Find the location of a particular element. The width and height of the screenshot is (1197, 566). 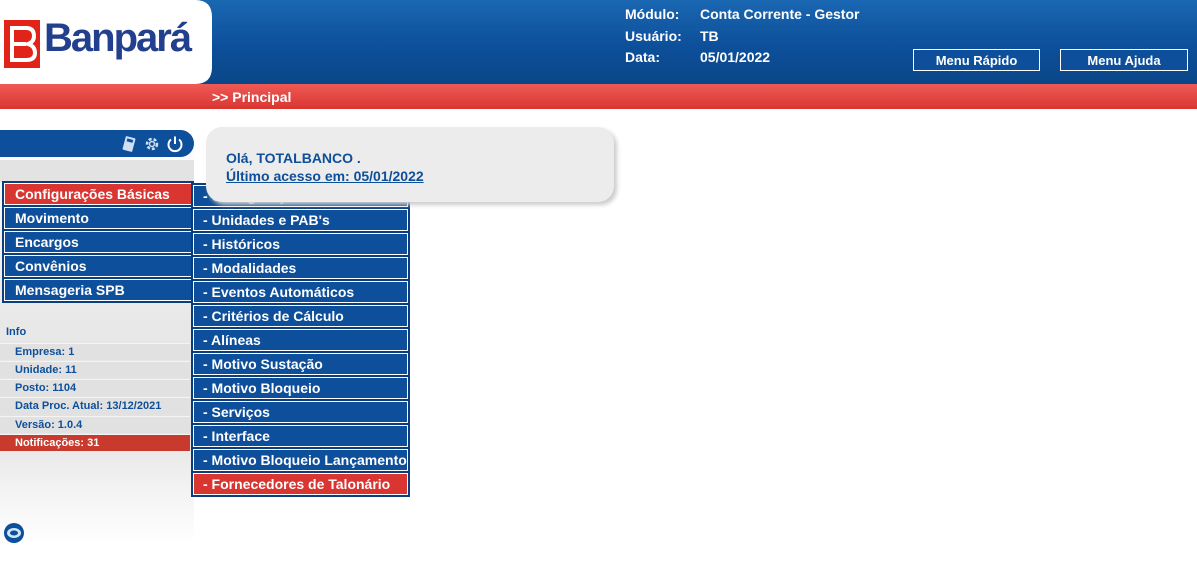

date-label: Data: is located at coordinates (643, 57).